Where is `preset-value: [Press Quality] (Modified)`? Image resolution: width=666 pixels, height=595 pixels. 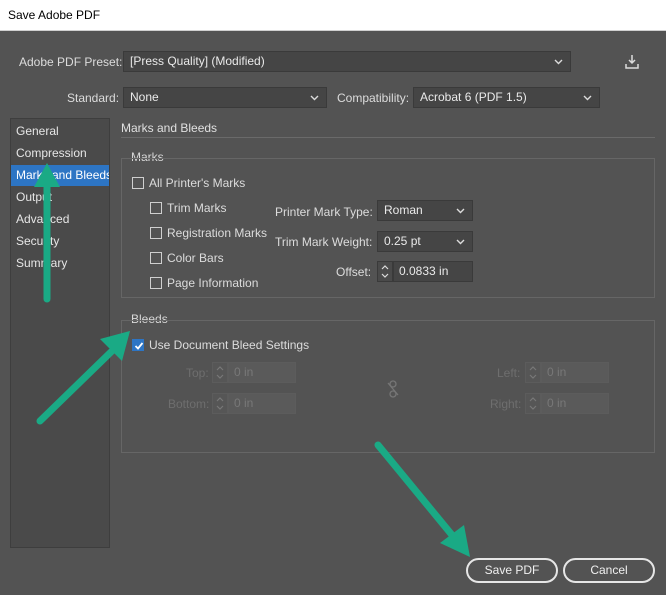
preset-value: [Press Quality] (Modified) is located at coordinates (197, 61).